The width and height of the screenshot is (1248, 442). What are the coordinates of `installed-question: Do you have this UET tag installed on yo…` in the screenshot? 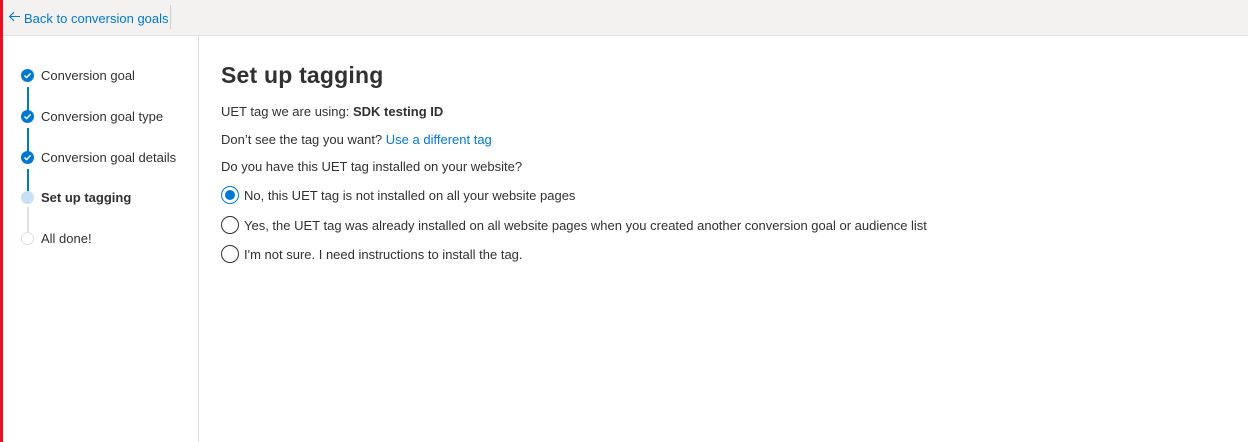 It's located at (372, 166).